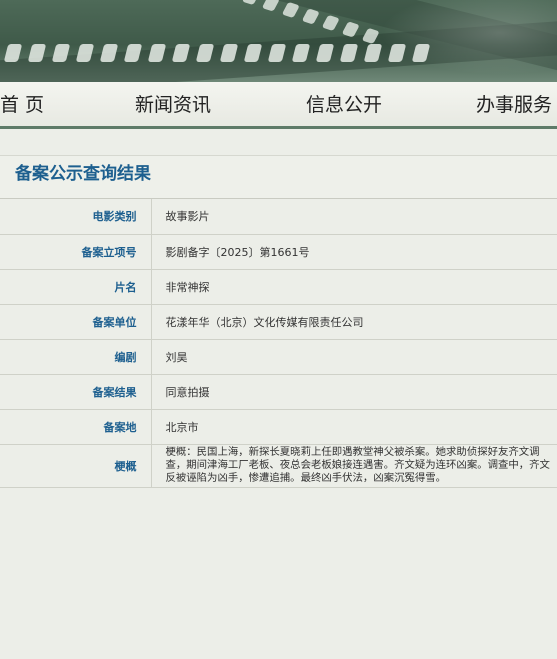 The width and height of the screenshot is (557, 659). Describe the element at coordinates (354, 287) in the screenshot. I see `row-value: 非常神探` at that location.